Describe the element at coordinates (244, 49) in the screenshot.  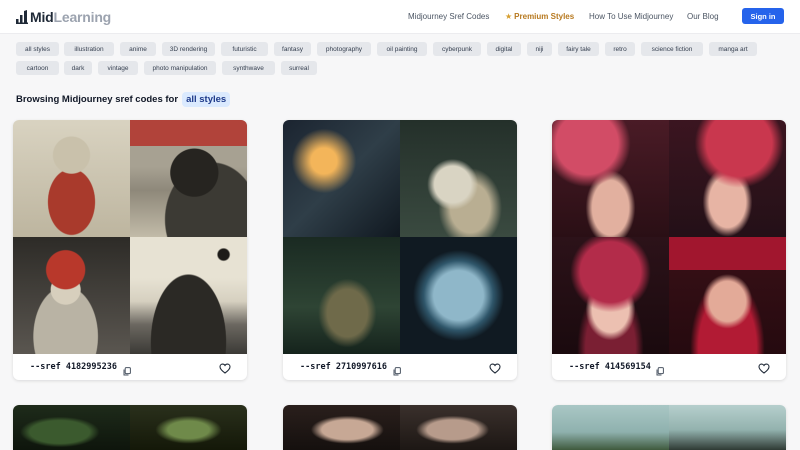
I see `tag-futuristic: futuristic` at that location.